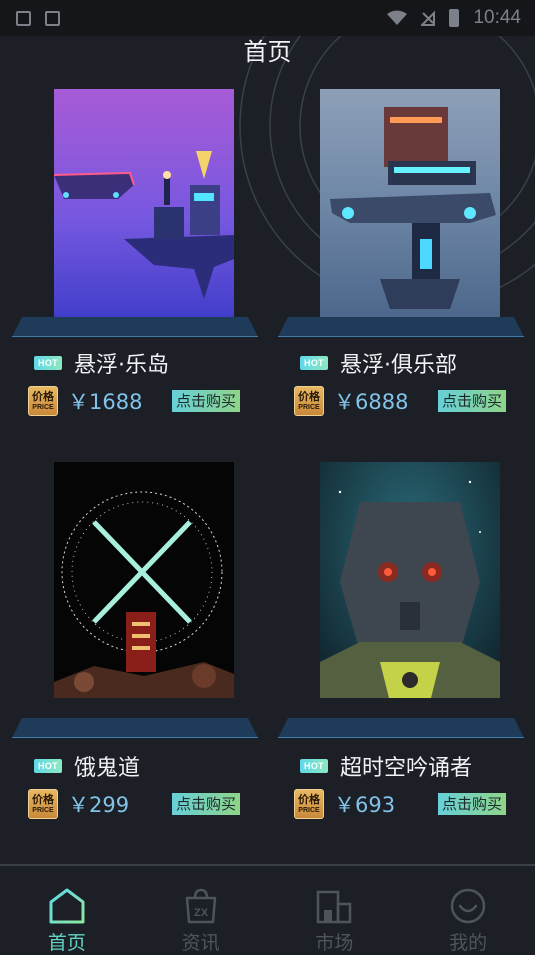 The image size is (535, 955). What do you see at coordinates (38, 18) in the screenshot?
I see `status-bar-left` at bounding box center [38, 18].